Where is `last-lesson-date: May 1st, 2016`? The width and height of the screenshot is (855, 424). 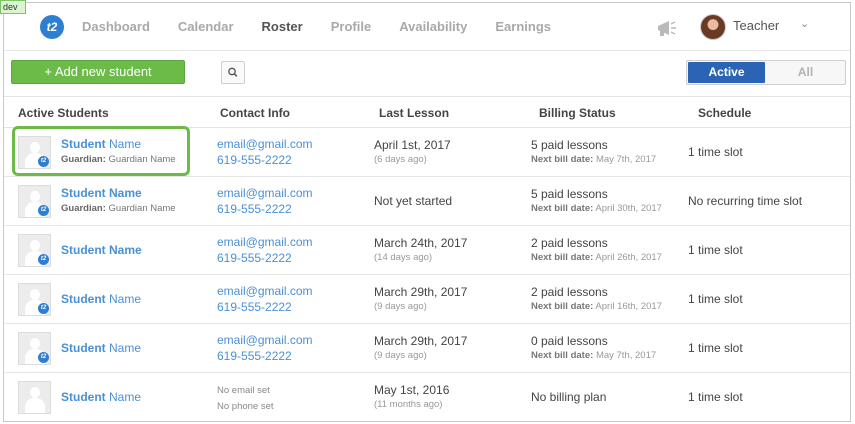
last-lesson-date: May 1st, 2016 is located at coordinates (412, 390).